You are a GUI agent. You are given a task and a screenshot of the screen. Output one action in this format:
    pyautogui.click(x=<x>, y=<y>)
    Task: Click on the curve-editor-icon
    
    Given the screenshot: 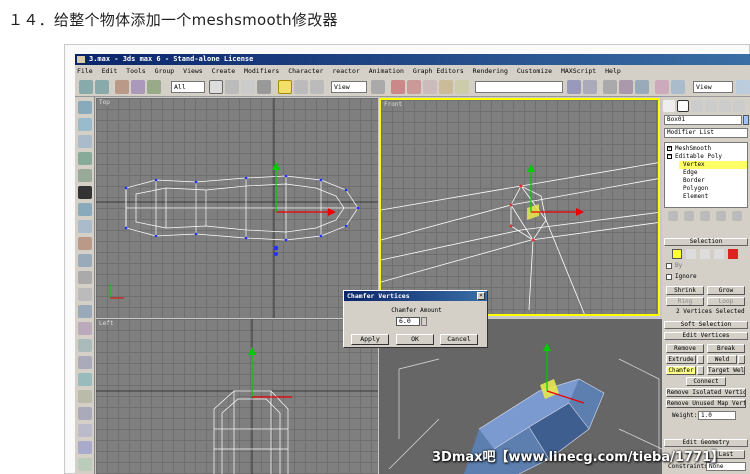 What is the action you would take?
    pyautogui.click(x=626, y=87)
    